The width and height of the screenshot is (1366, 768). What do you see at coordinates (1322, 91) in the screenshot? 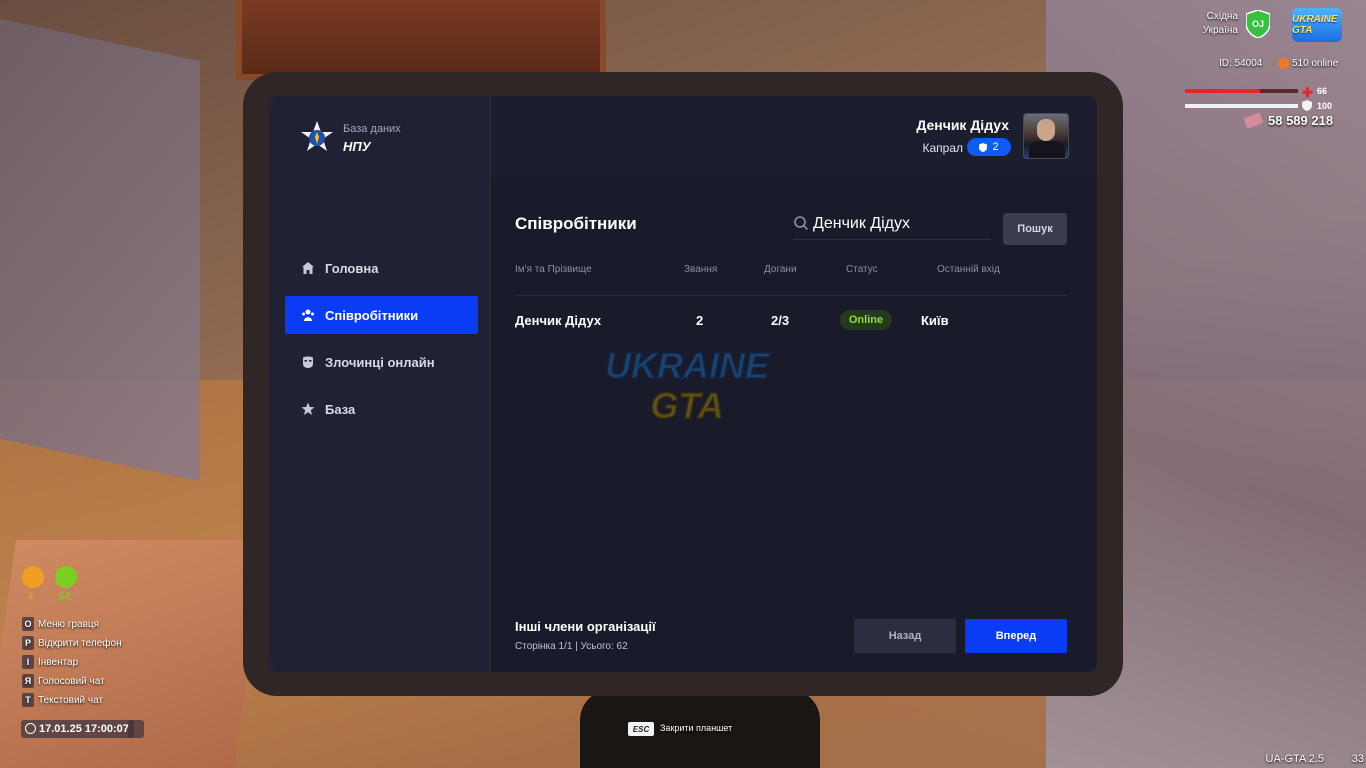
I see `health-value: 66` at bounding box center [1322, 91].